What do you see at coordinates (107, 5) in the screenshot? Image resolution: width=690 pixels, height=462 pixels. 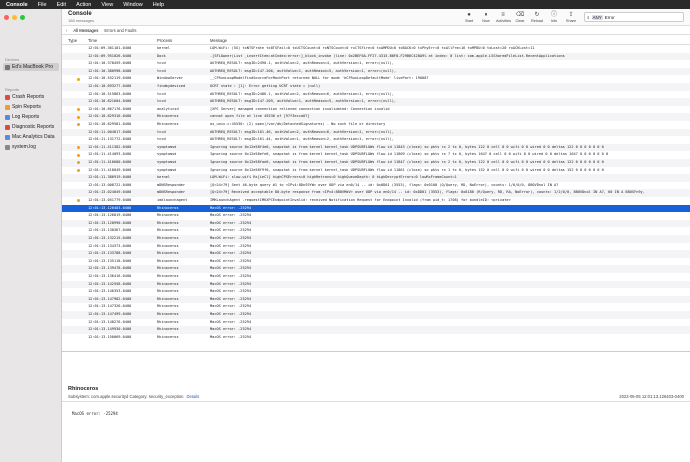 I see `menu-item-view: View` at bounding box center [107, 5].